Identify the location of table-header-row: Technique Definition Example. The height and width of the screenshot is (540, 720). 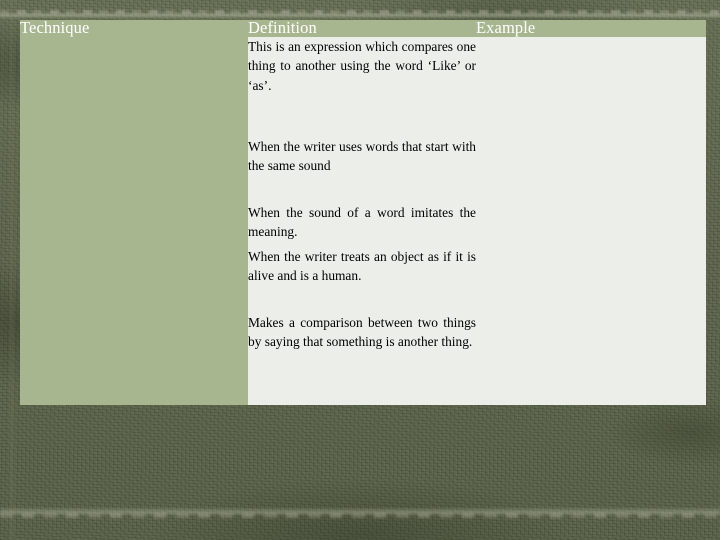
(363, 28).